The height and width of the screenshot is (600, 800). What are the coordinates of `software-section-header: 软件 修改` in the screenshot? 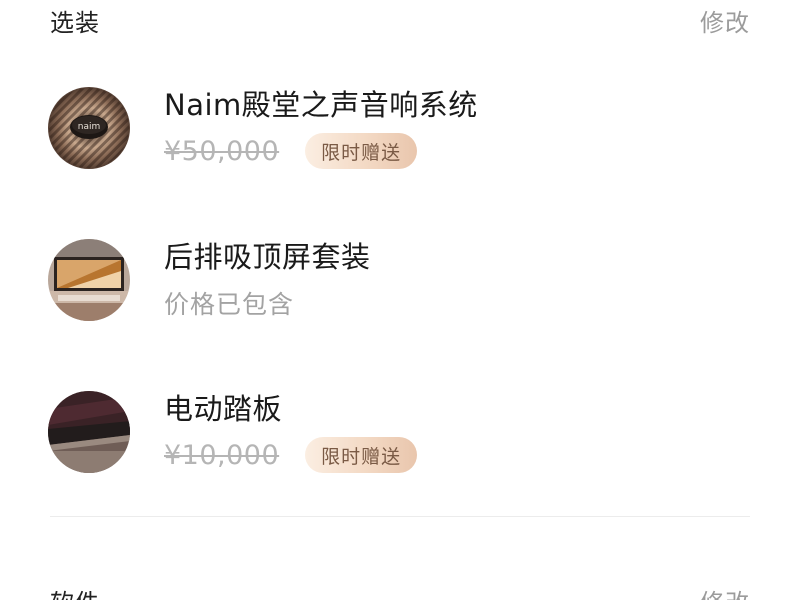 It's located at (400, 590).